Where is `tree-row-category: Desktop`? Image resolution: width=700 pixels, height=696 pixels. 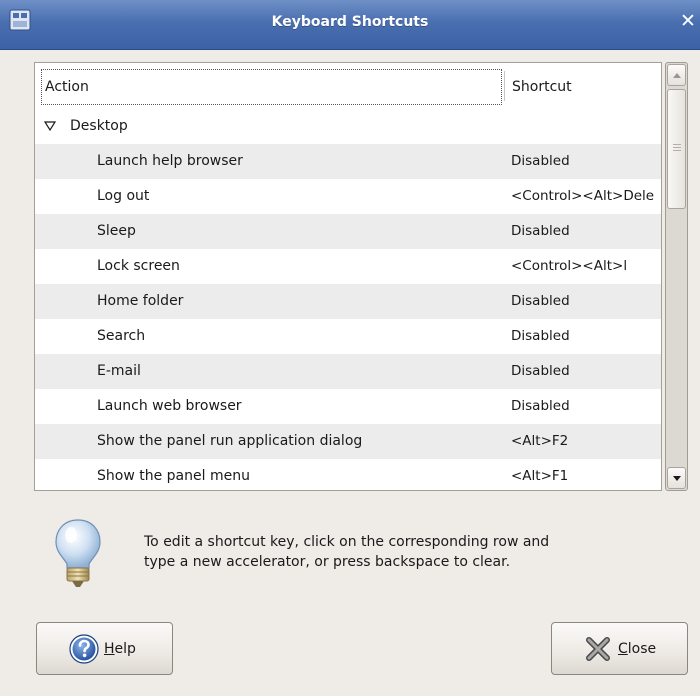
tree-row-category: Desktop is located at coordinates (348, 126).